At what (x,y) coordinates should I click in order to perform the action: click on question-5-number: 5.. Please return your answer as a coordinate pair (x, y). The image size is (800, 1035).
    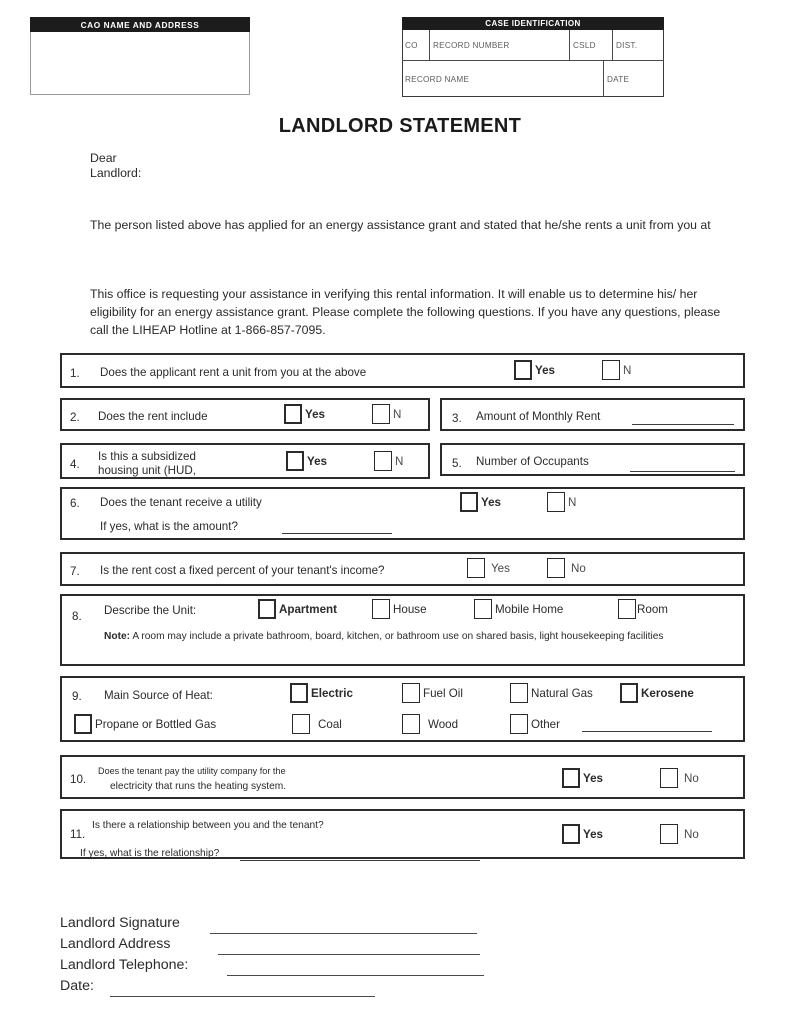
    Looking at the image, I should click on (457, 463).